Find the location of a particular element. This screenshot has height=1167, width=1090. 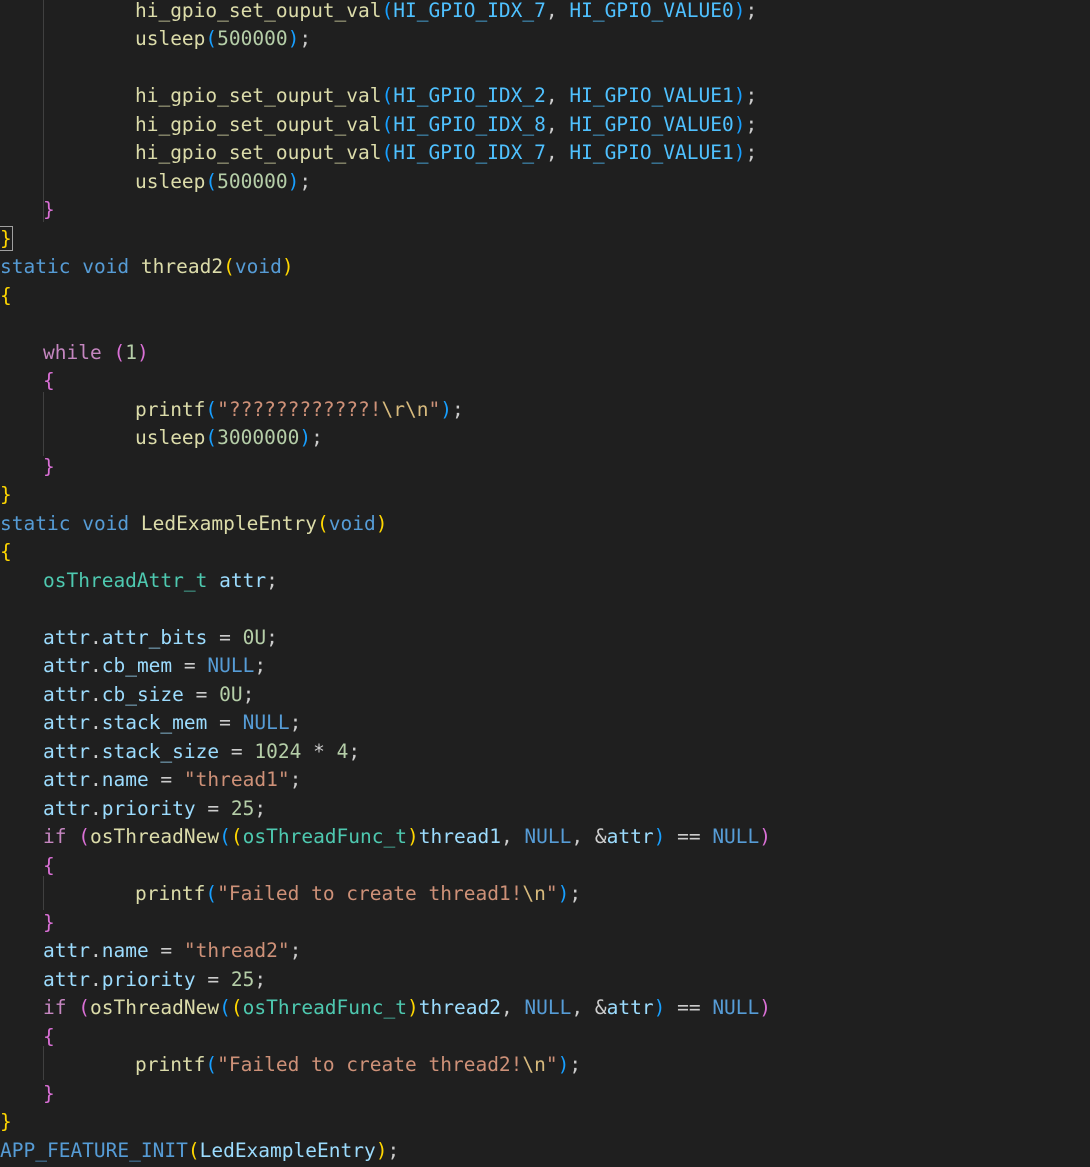

code-token: , is located at coordinates (512, 836).